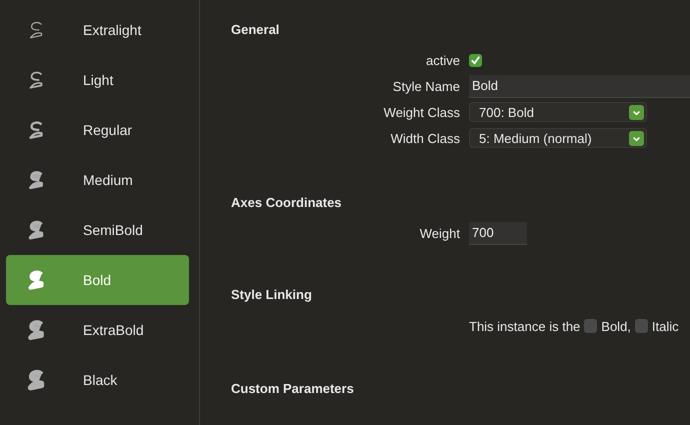 The image size is (690, 425). I want to click on weight-class-dropdown: 700: Bold, so click(558, 112).